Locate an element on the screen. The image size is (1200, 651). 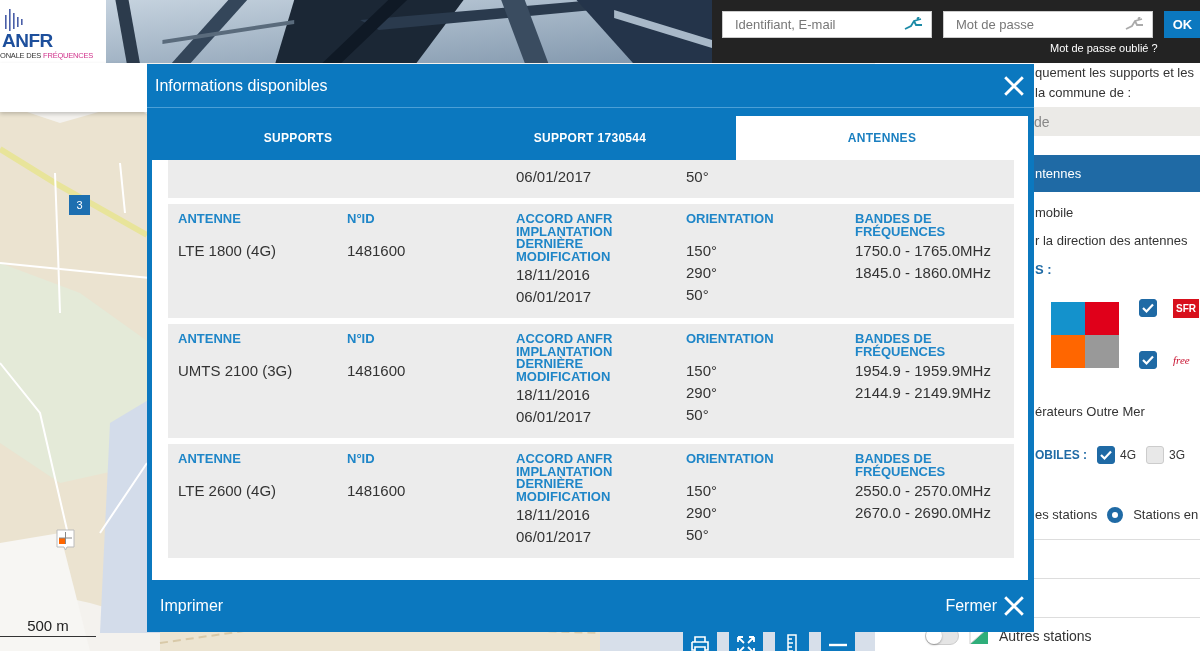
ok-button: OK is located at coordinates (1182, 24).